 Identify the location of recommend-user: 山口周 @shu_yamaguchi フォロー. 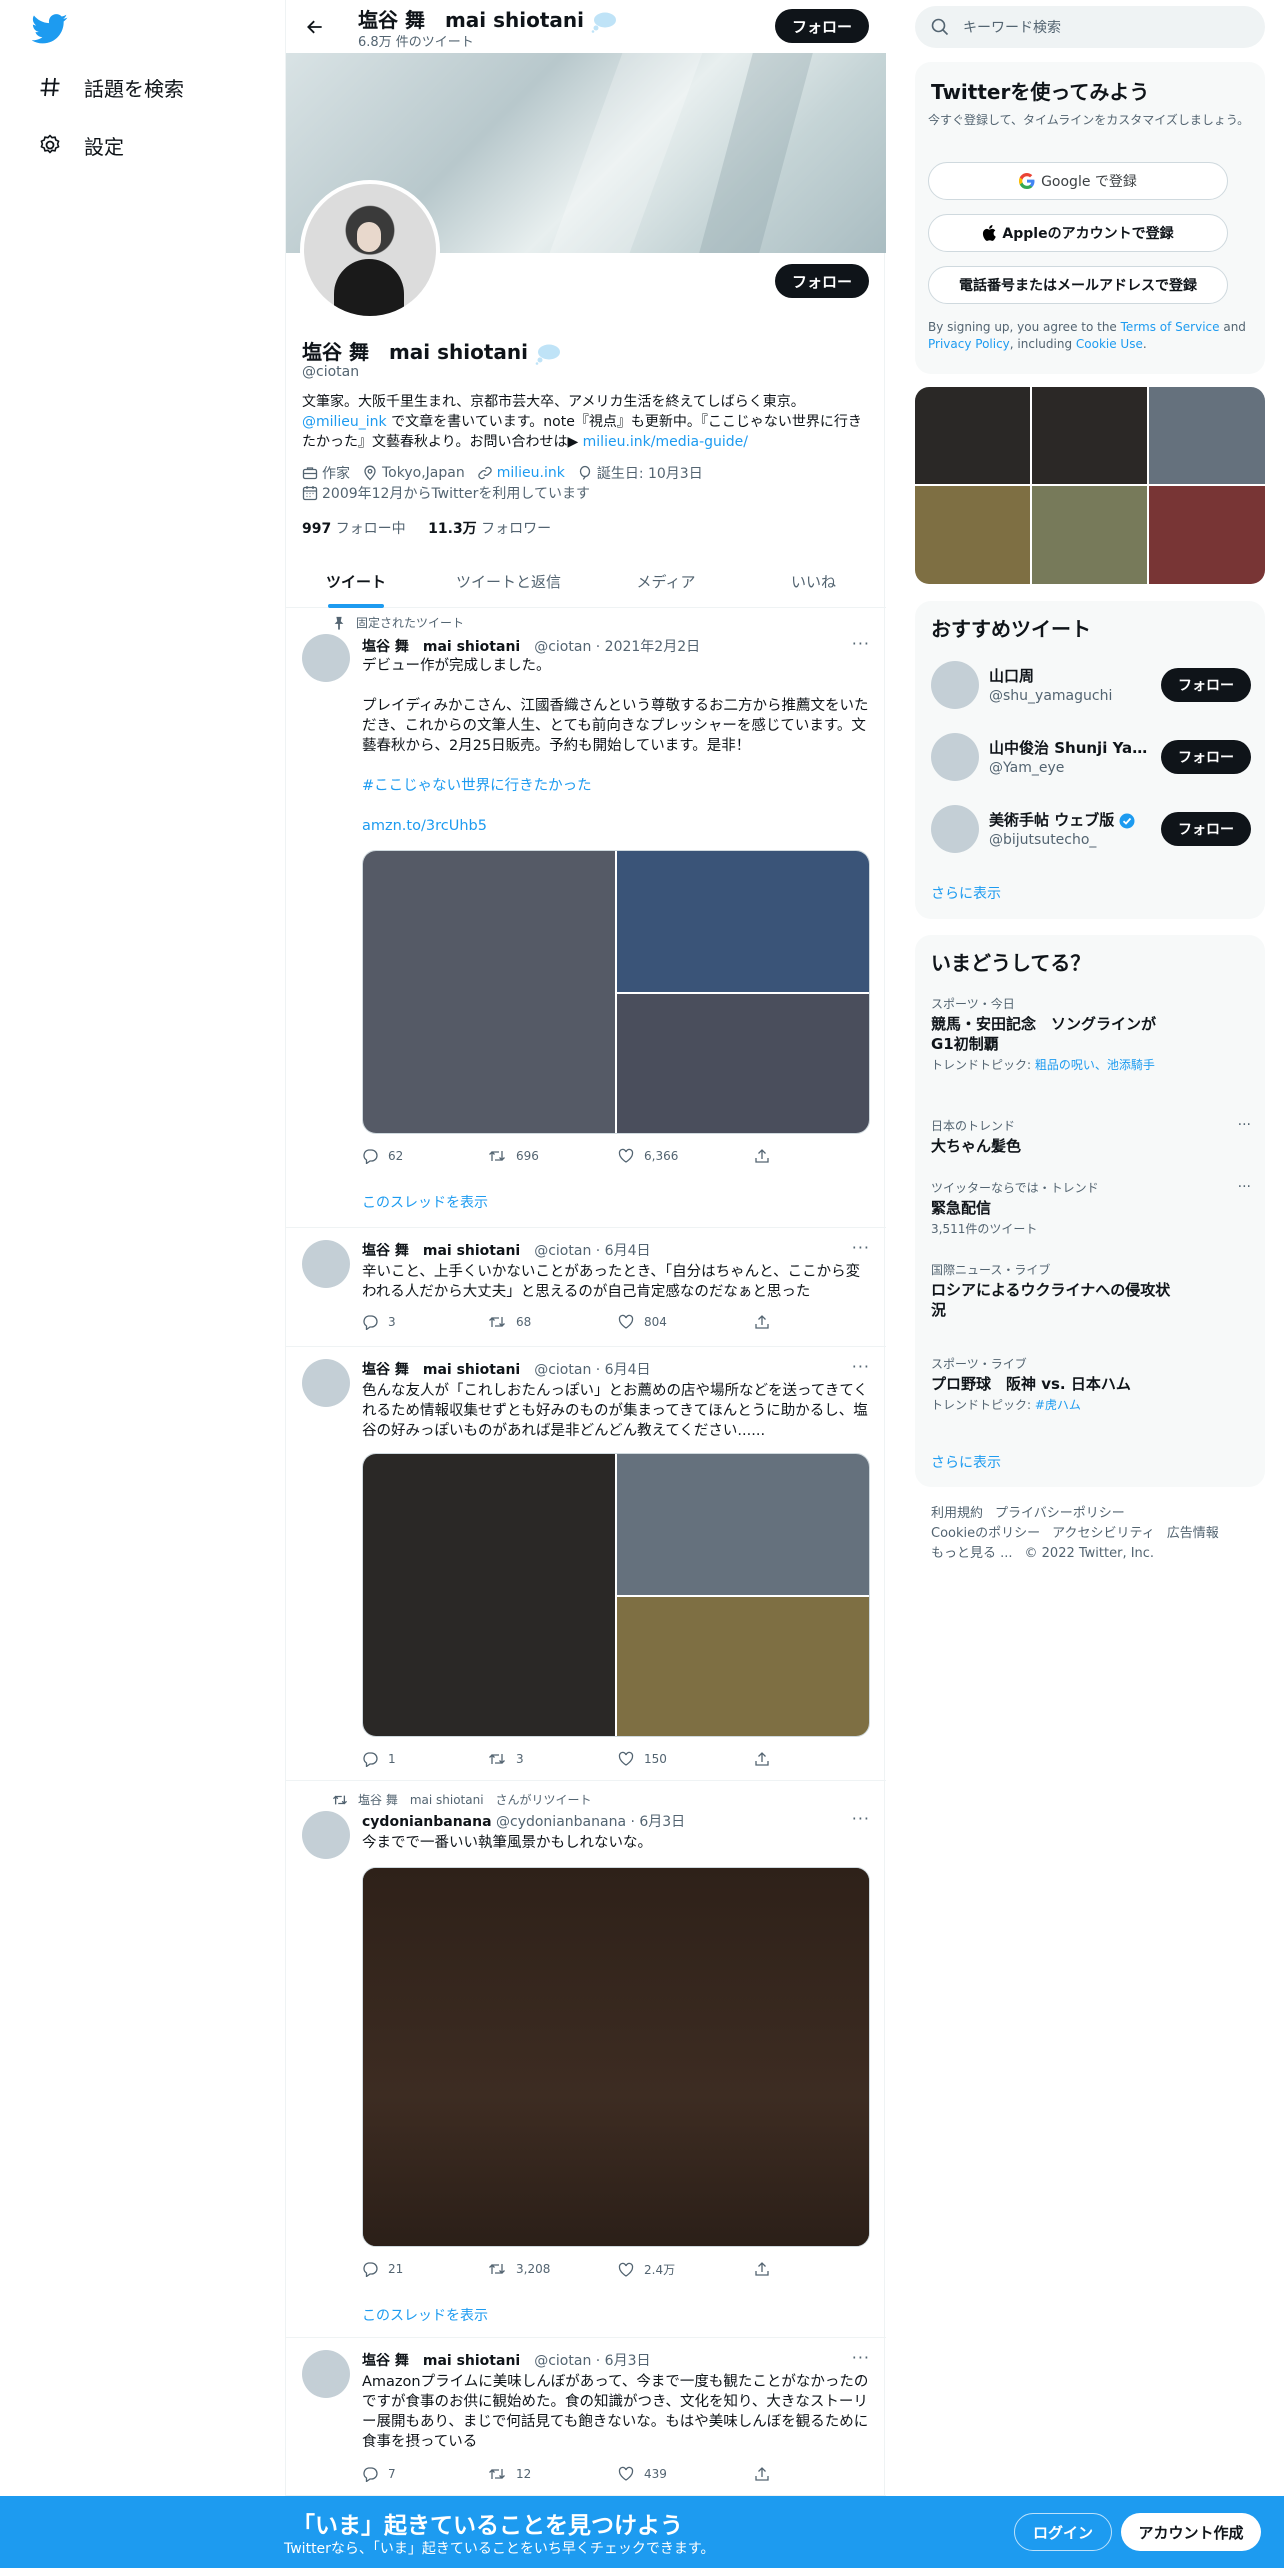
(1091, 685).